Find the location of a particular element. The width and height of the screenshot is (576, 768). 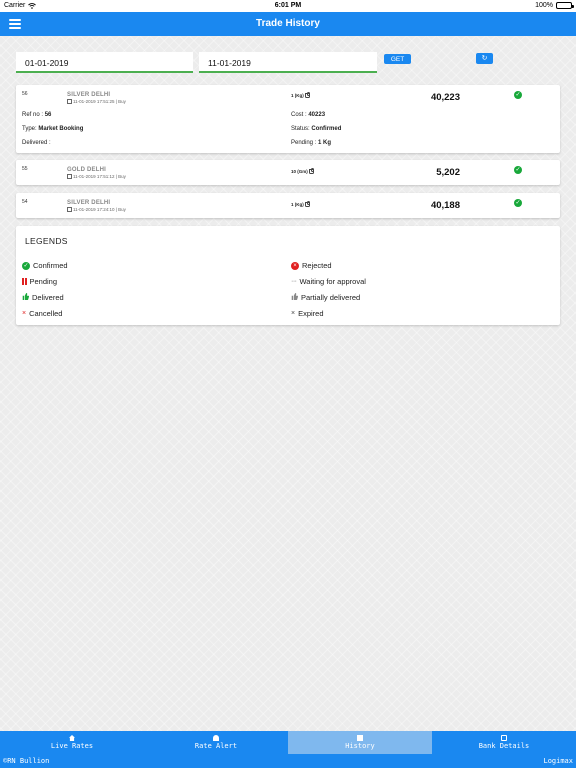

detail-ref-value: 56 is located at coordinates (48, 115).